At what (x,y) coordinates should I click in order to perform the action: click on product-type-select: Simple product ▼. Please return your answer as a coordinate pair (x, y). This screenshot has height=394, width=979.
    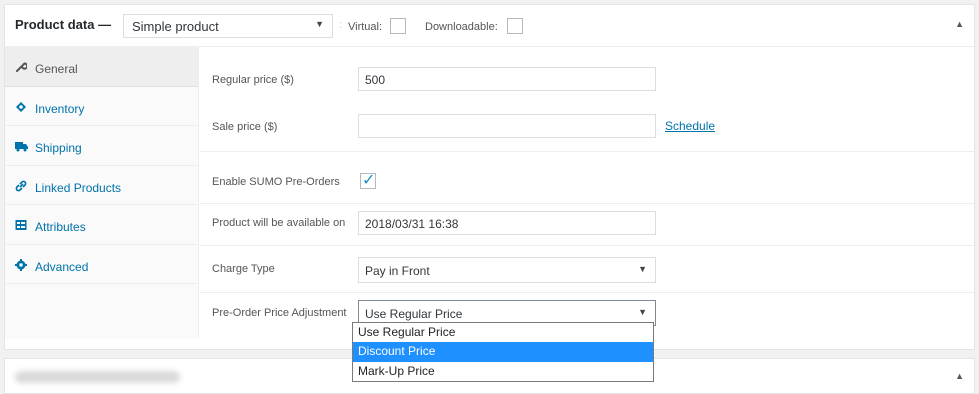
    Looking at the image, I should click on (228, 26).